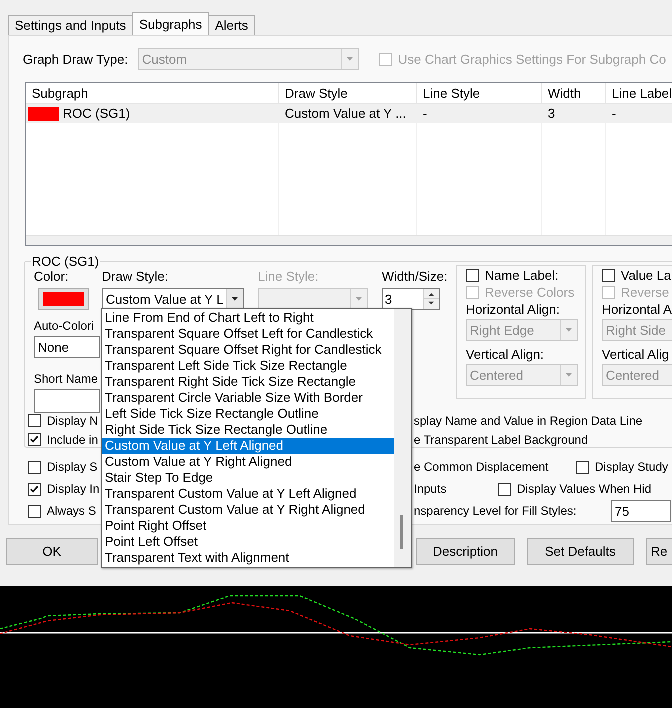 The height and width of the screenshot is (708, 672). Describe the element at coordinates (584, 489) in the screenshot. I see `option-label: Display Values When Hid` at that location.